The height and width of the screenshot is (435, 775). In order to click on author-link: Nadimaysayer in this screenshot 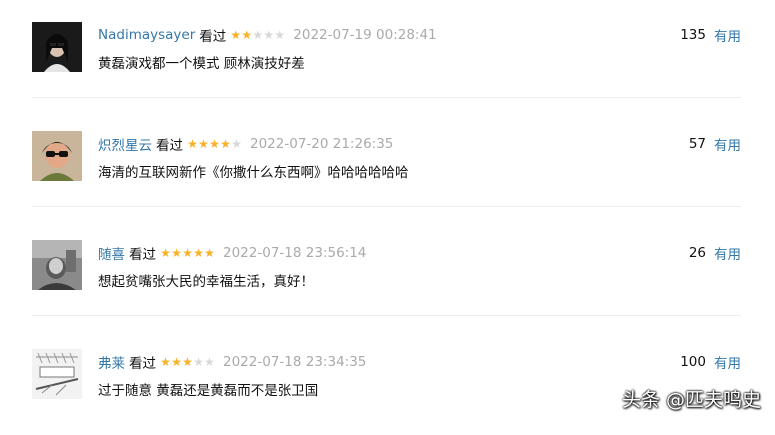, I will do `click(146, 35)`.